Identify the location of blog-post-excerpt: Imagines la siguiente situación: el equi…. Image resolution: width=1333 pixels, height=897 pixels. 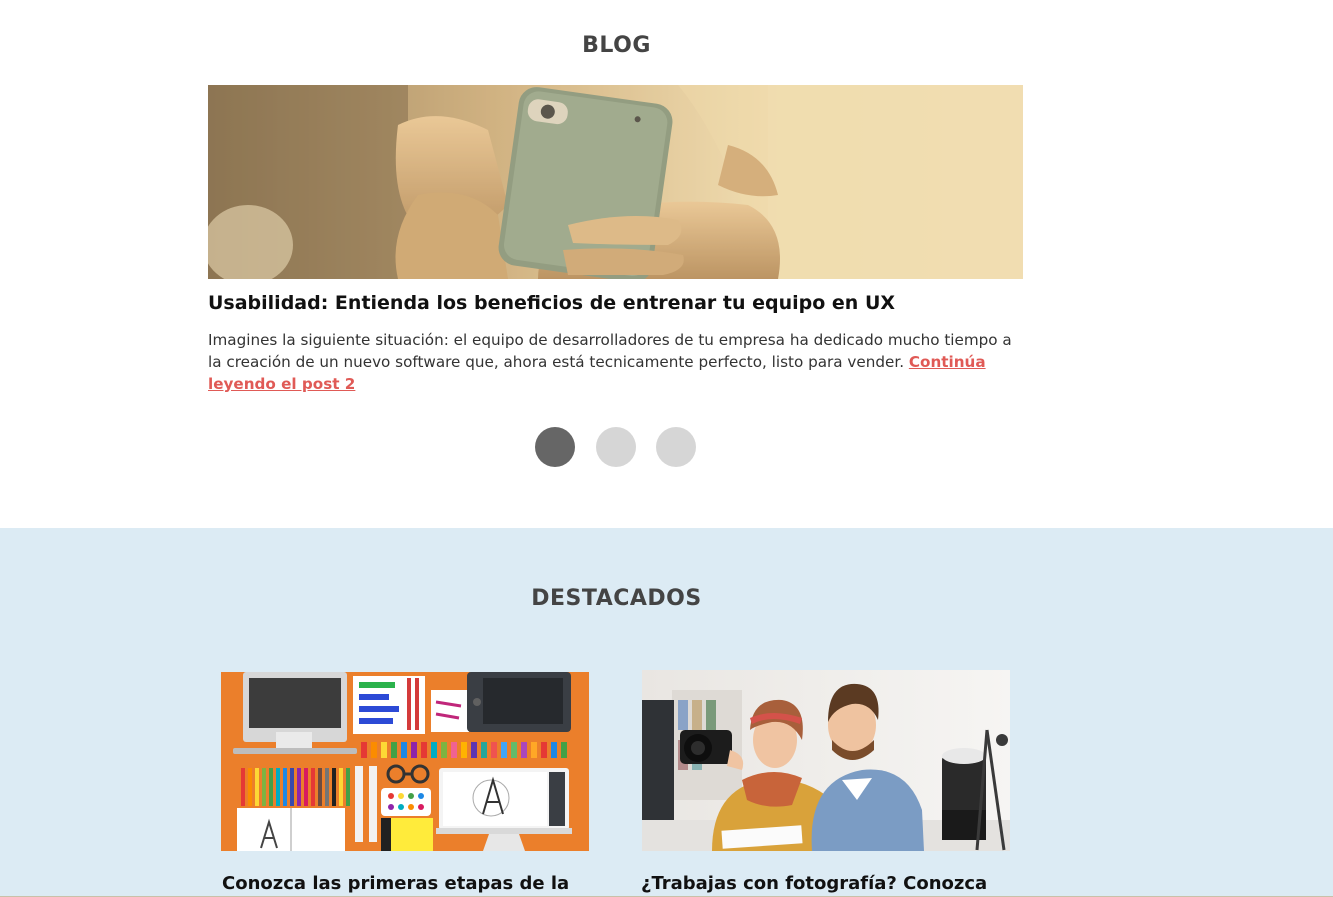
(614, 362).